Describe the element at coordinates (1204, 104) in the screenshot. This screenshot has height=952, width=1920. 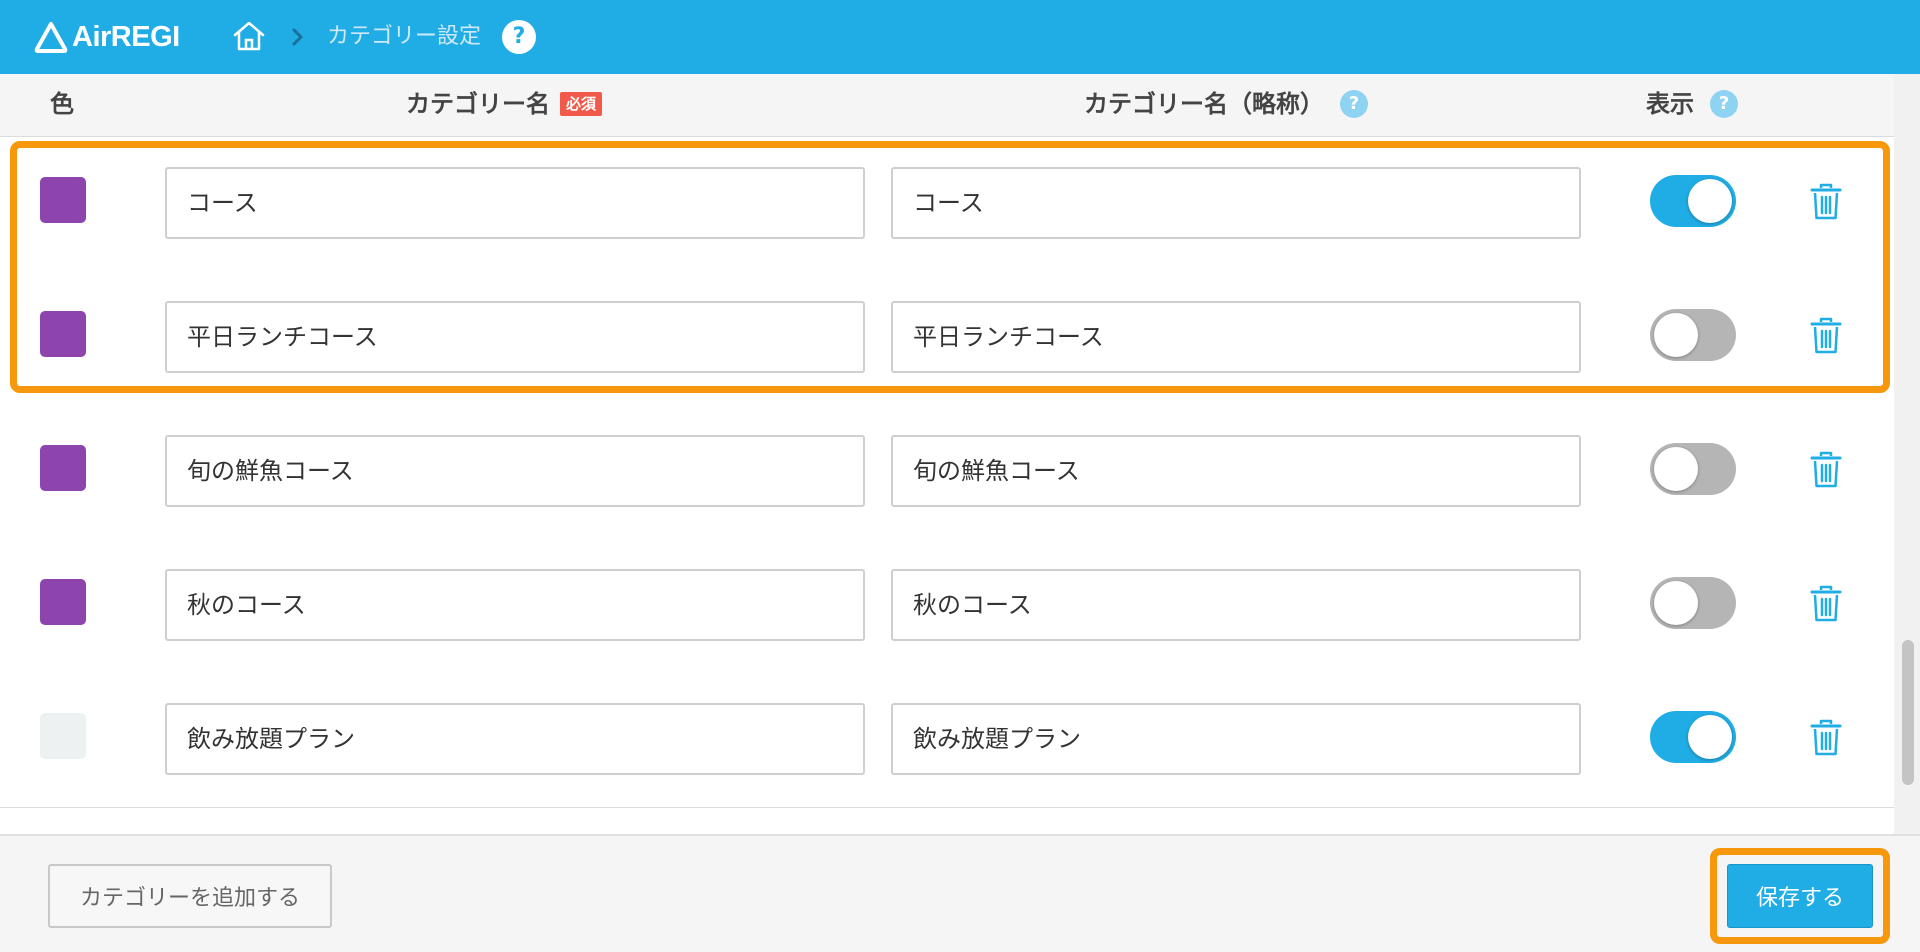
I see `header-short-name-label: カテゴリー名（略称）` at that location.